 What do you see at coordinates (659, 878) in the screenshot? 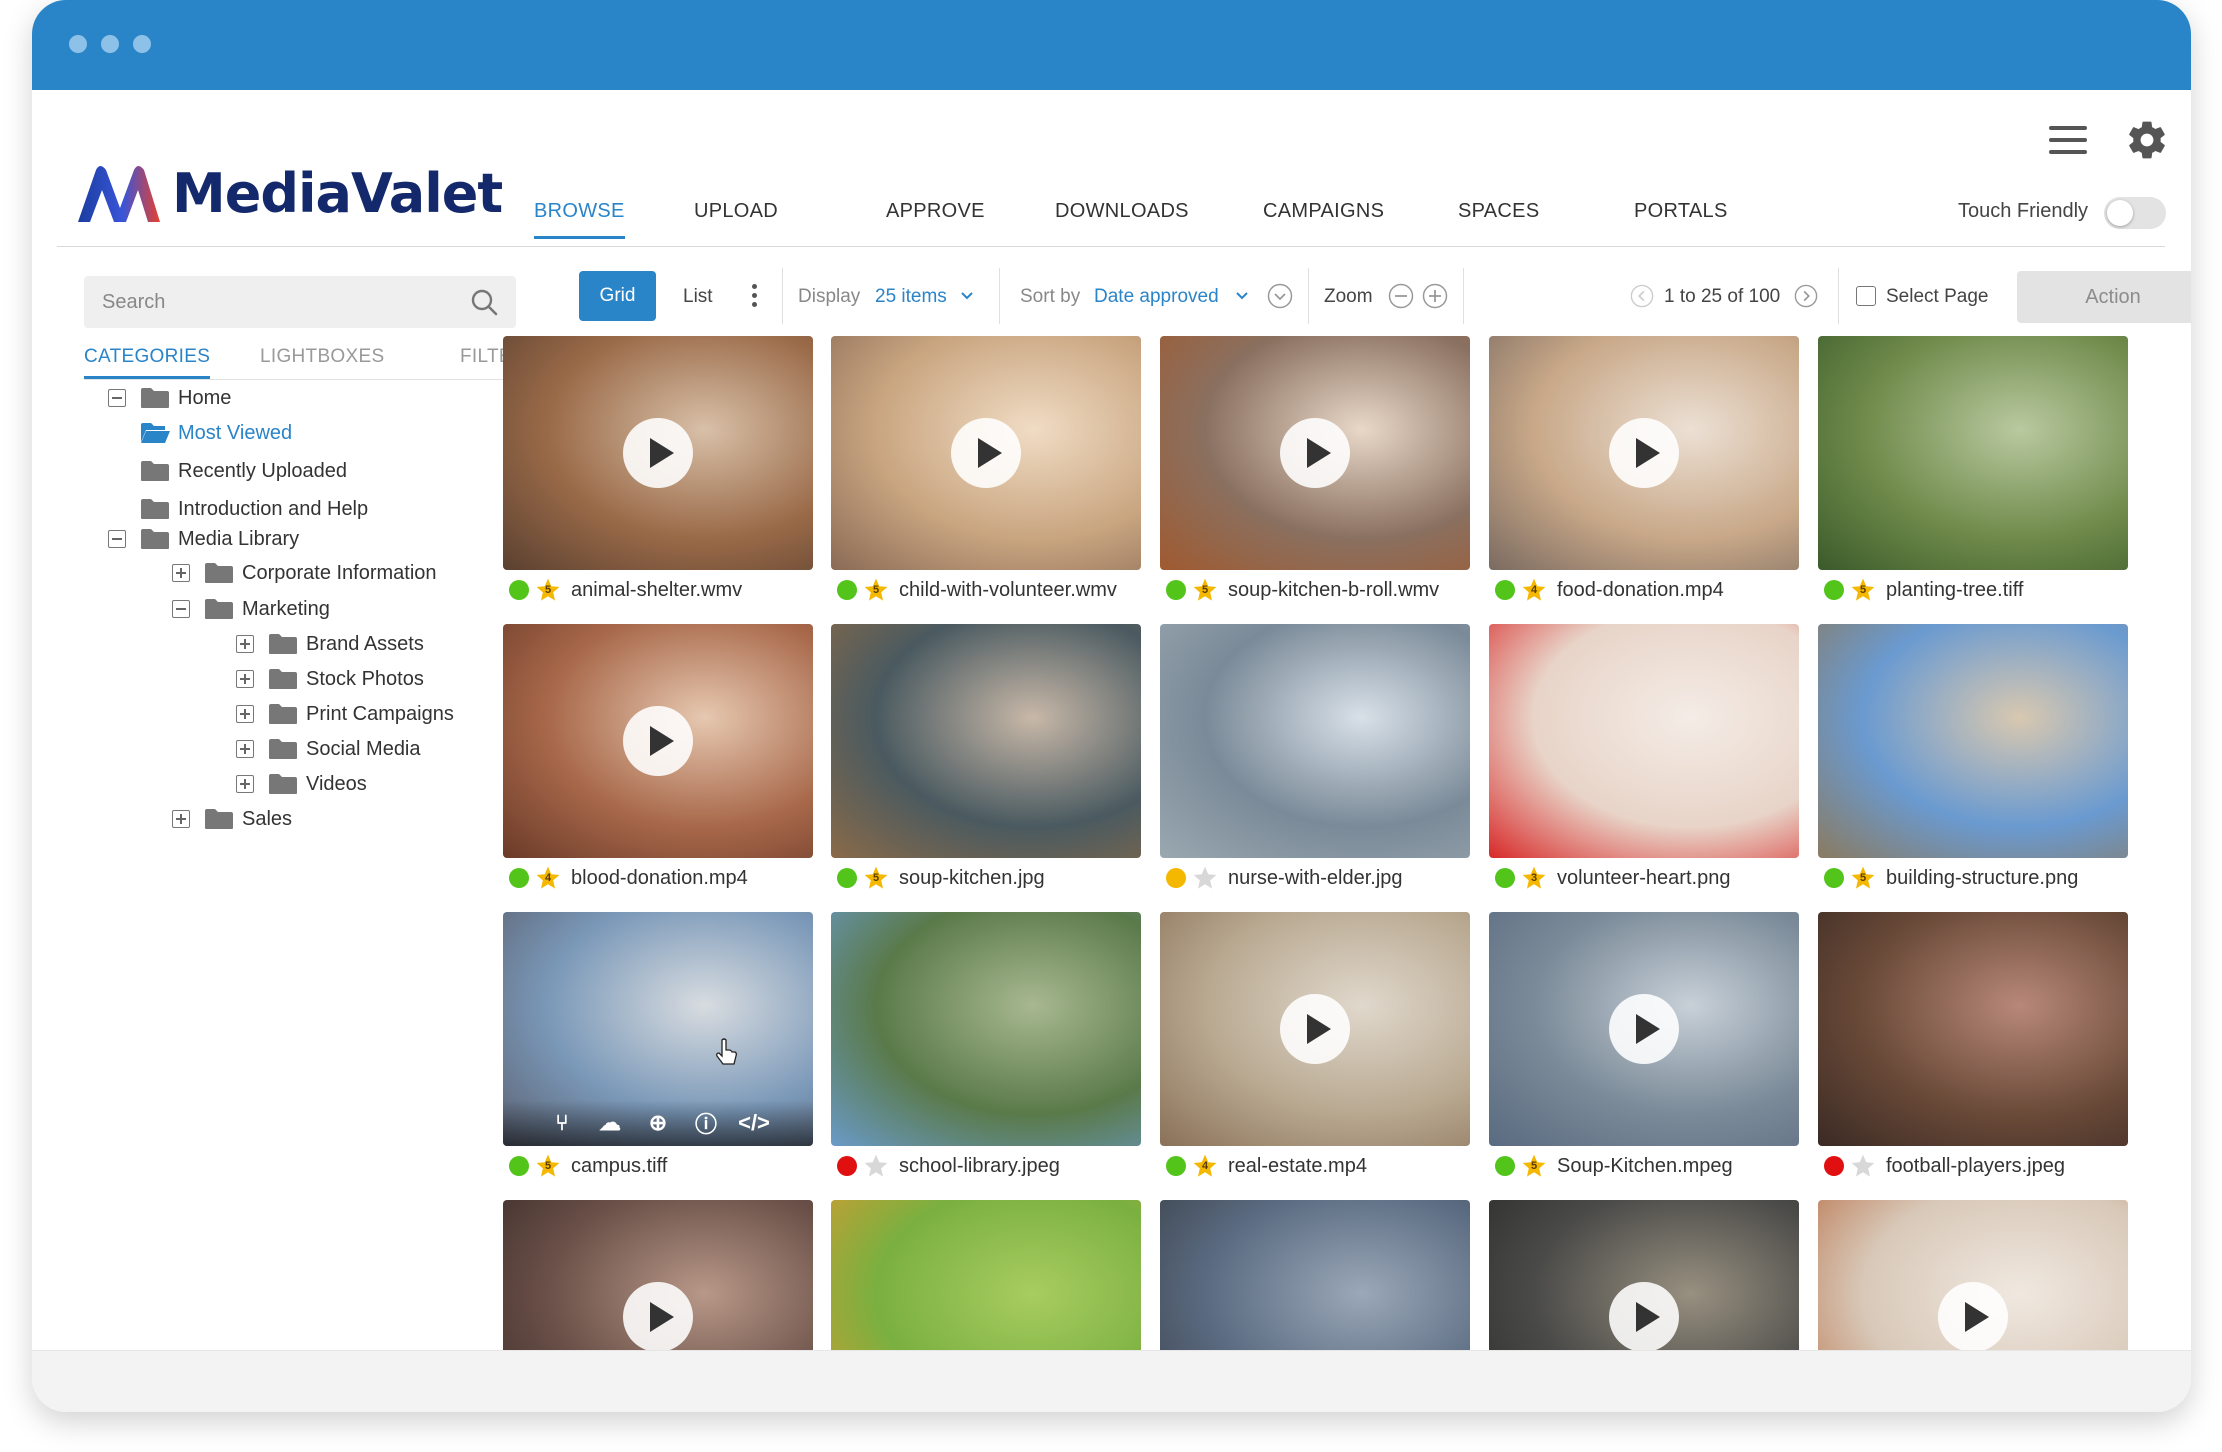
I see `asset-filename: blood-donation.mp4` at bounding box center [659, 878].